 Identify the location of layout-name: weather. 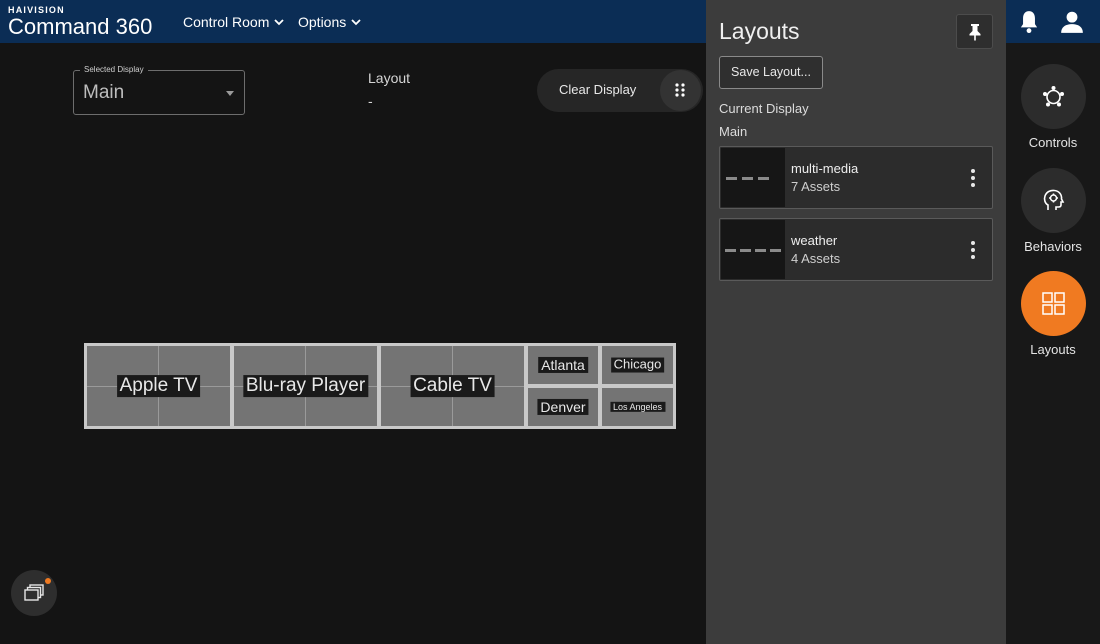
(814, 240).